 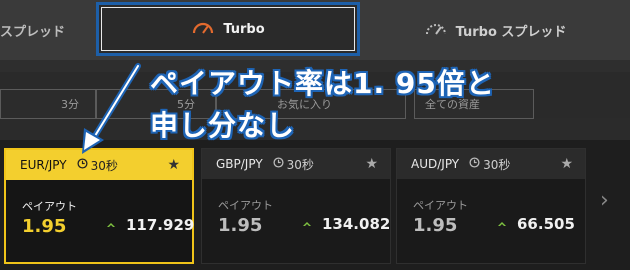 What do you see at coordinates (239, 164) in the screenshot?
I see `pair-name: GBP/JPY` at bounding box center [239, 164].